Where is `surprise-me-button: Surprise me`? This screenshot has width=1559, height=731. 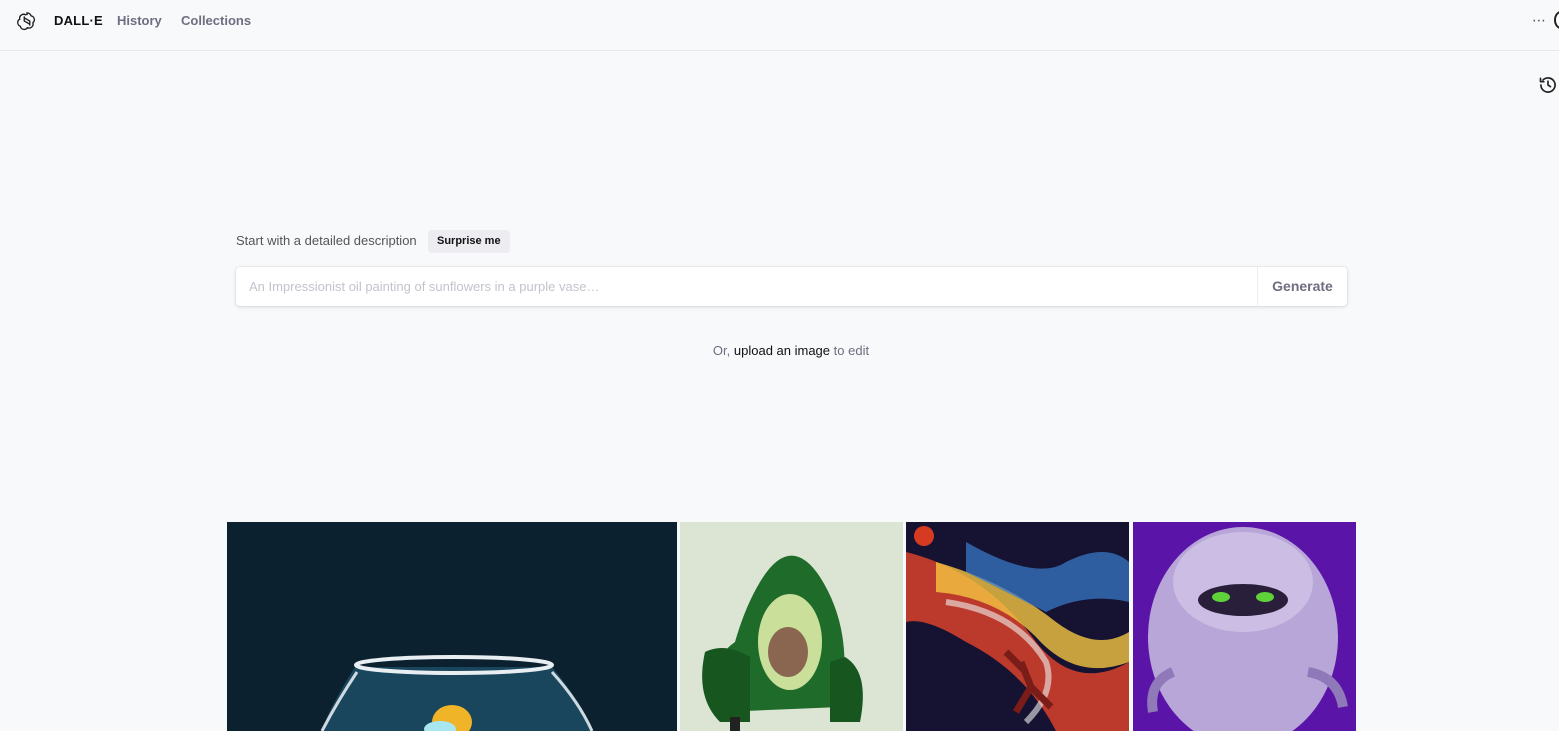
surprise-me-button: Surprise me is located at coordinates (469, 241).